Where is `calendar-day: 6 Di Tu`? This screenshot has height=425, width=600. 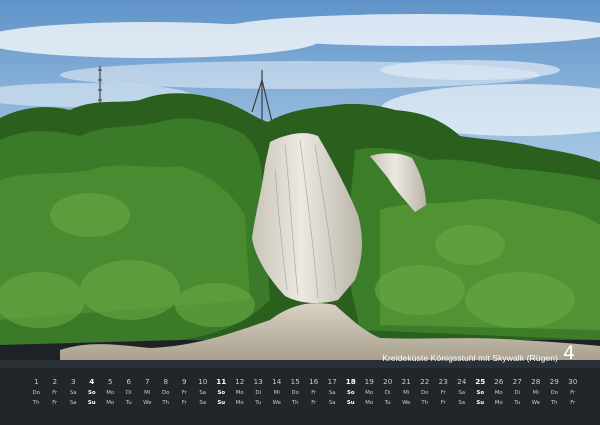 calendar-day: 6 Di Tu is located at coordinates (129, 398).